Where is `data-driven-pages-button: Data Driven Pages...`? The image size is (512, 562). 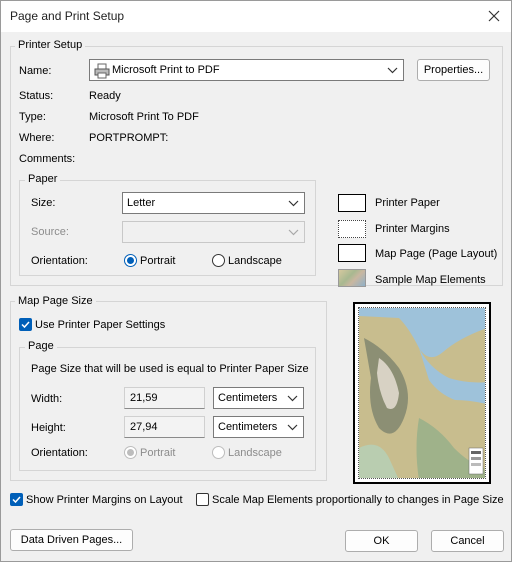 data-driven-pages-button: Data Driven Pages... is located at coordinates (71, 540).